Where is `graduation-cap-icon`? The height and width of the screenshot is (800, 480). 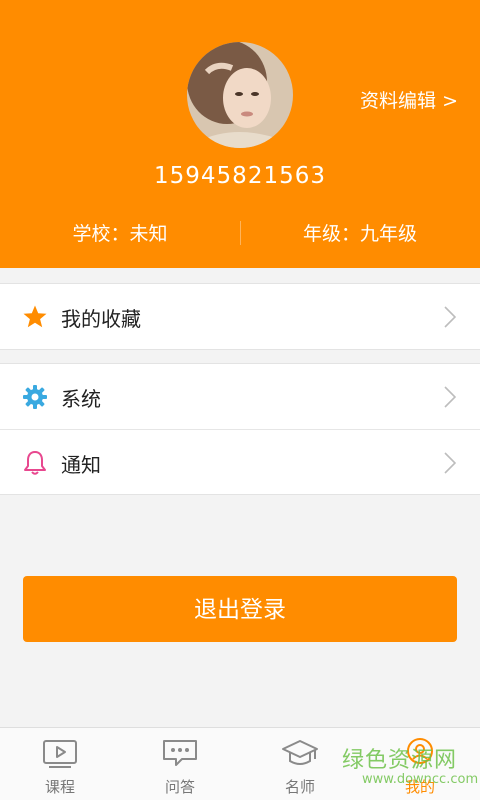 graduation-cap-icon is located at coordinates (300, 752).